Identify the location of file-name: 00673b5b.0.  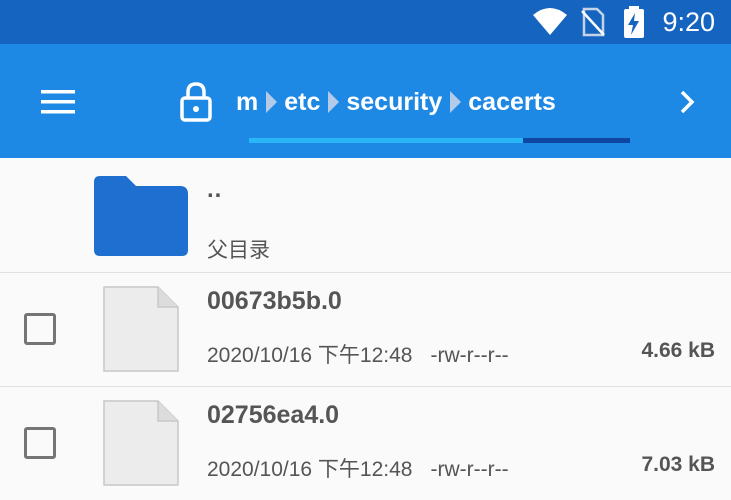
(274, 301).